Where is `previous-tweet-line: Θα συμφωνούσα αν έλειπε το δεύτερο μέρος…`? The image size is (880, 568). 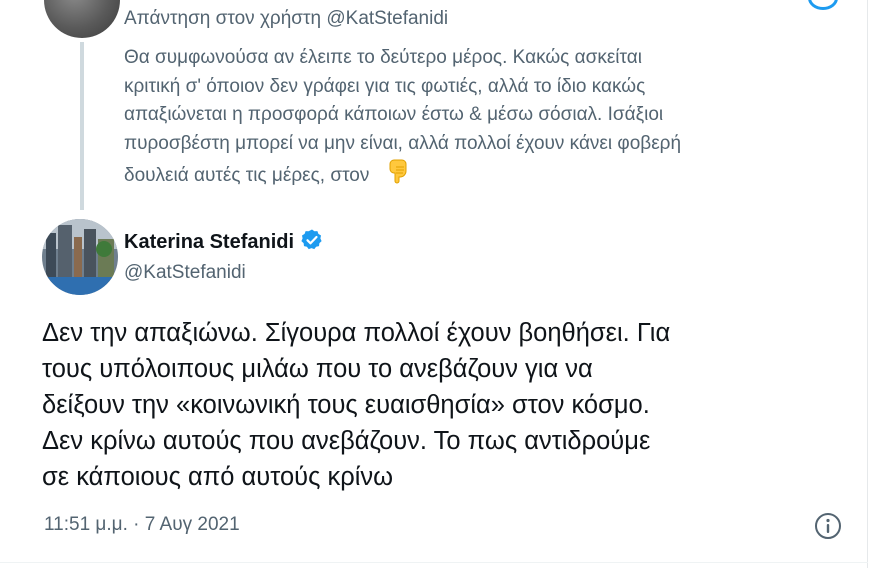
previous-tweet-line: Θα συμφωνούσα αν έλειπε το δεύτερο μέρος… is located at coordinates (383, 57).